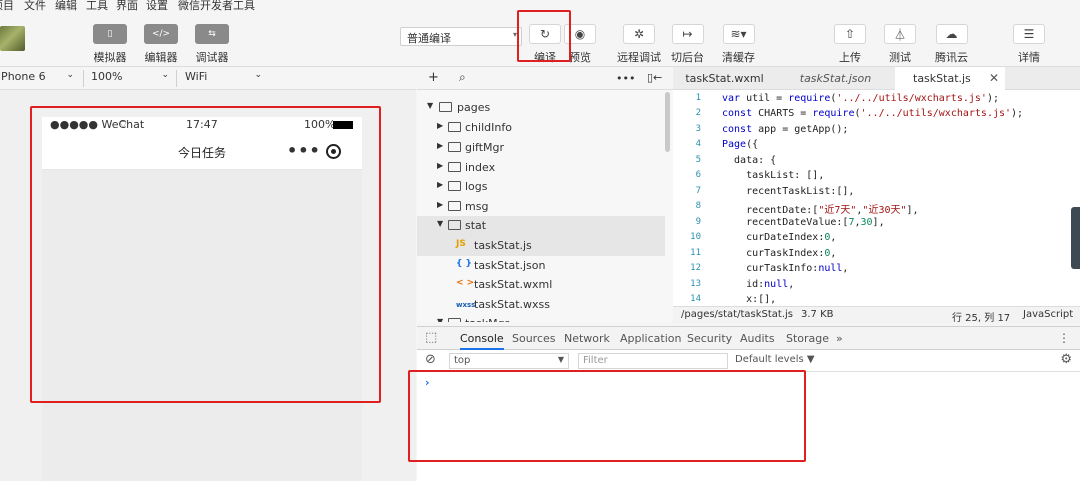 This screenshot has height=481, width=1080. What do you see at coordinates (1029, 34) in the screenshot?
I see `menu-lines-icon: ☰` at bounding box center [1029, 34].